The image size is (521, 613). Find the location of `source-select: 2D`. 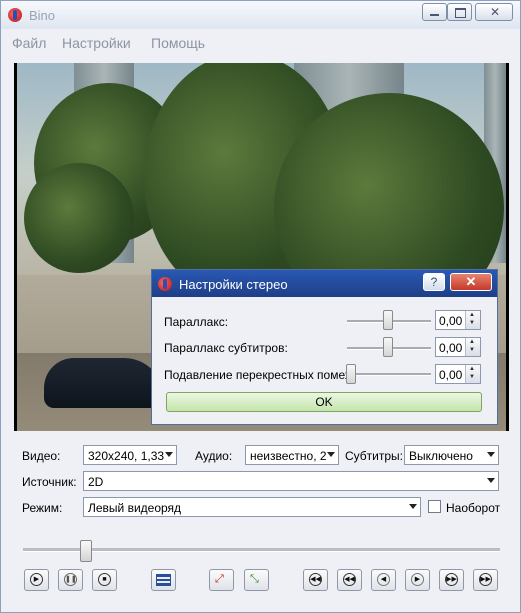

source-select: 2D is located at coordinates (291, 481).